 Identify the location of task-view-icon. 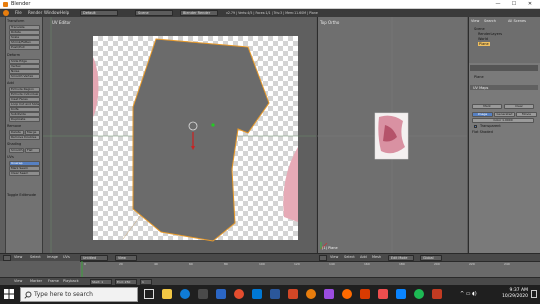
(149, 294).